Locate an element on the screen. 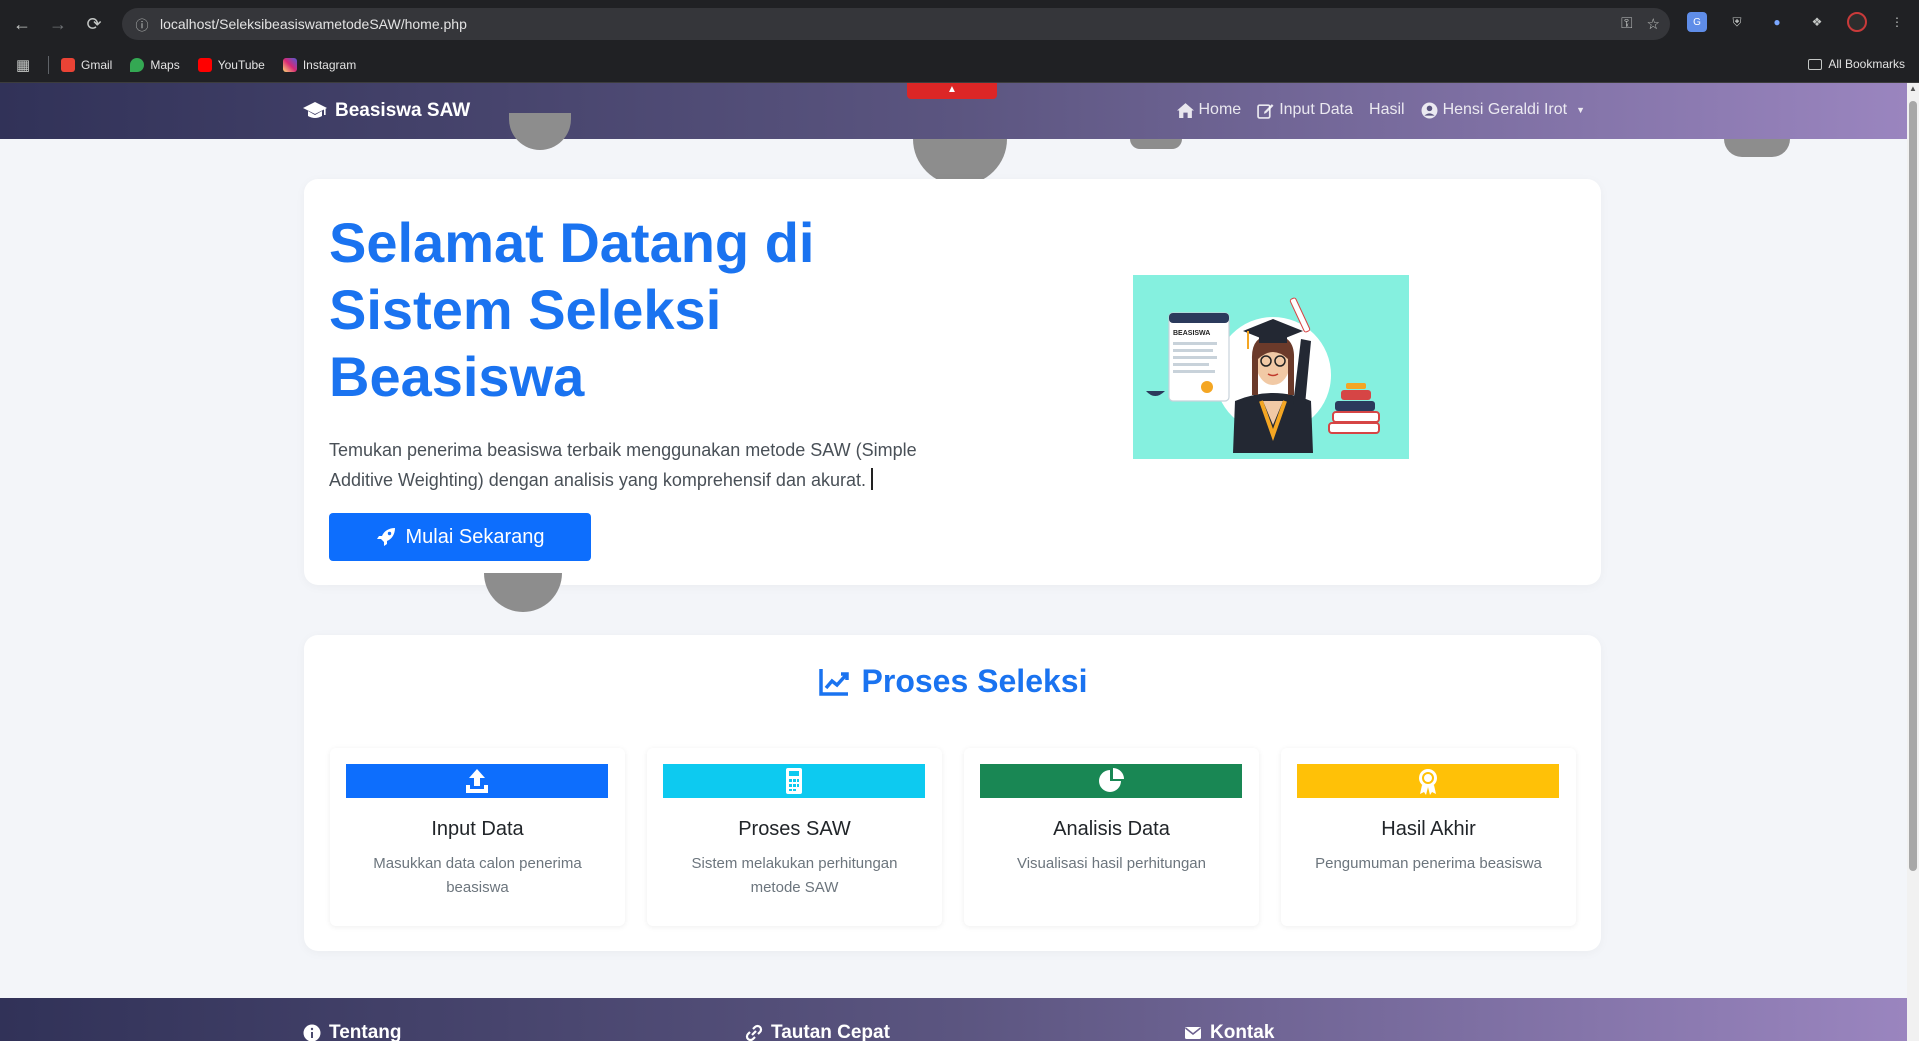 This screenshot has height=1041, width=1919. translate-extension-icon: G is located at coordinates (1697, 22).